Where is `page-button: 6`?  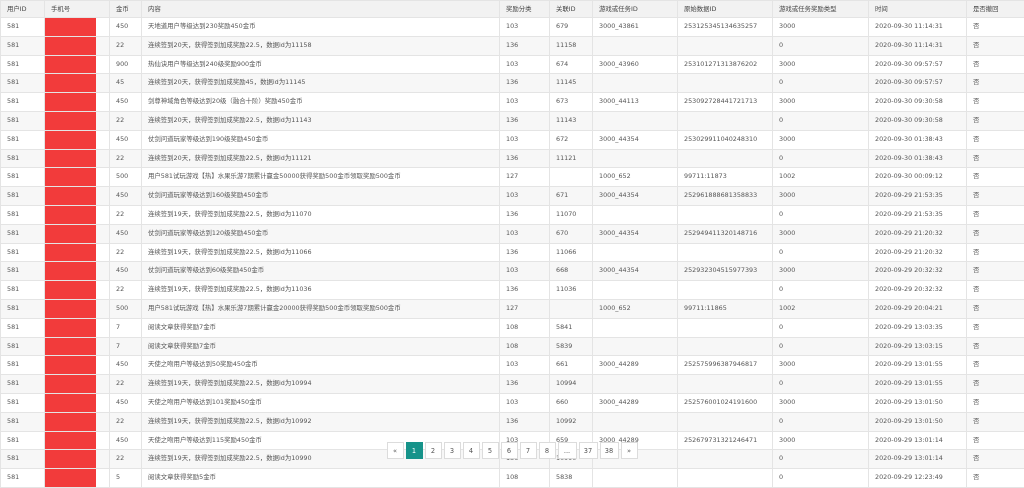 page-button: 6 is located at coordinates (509, 450).